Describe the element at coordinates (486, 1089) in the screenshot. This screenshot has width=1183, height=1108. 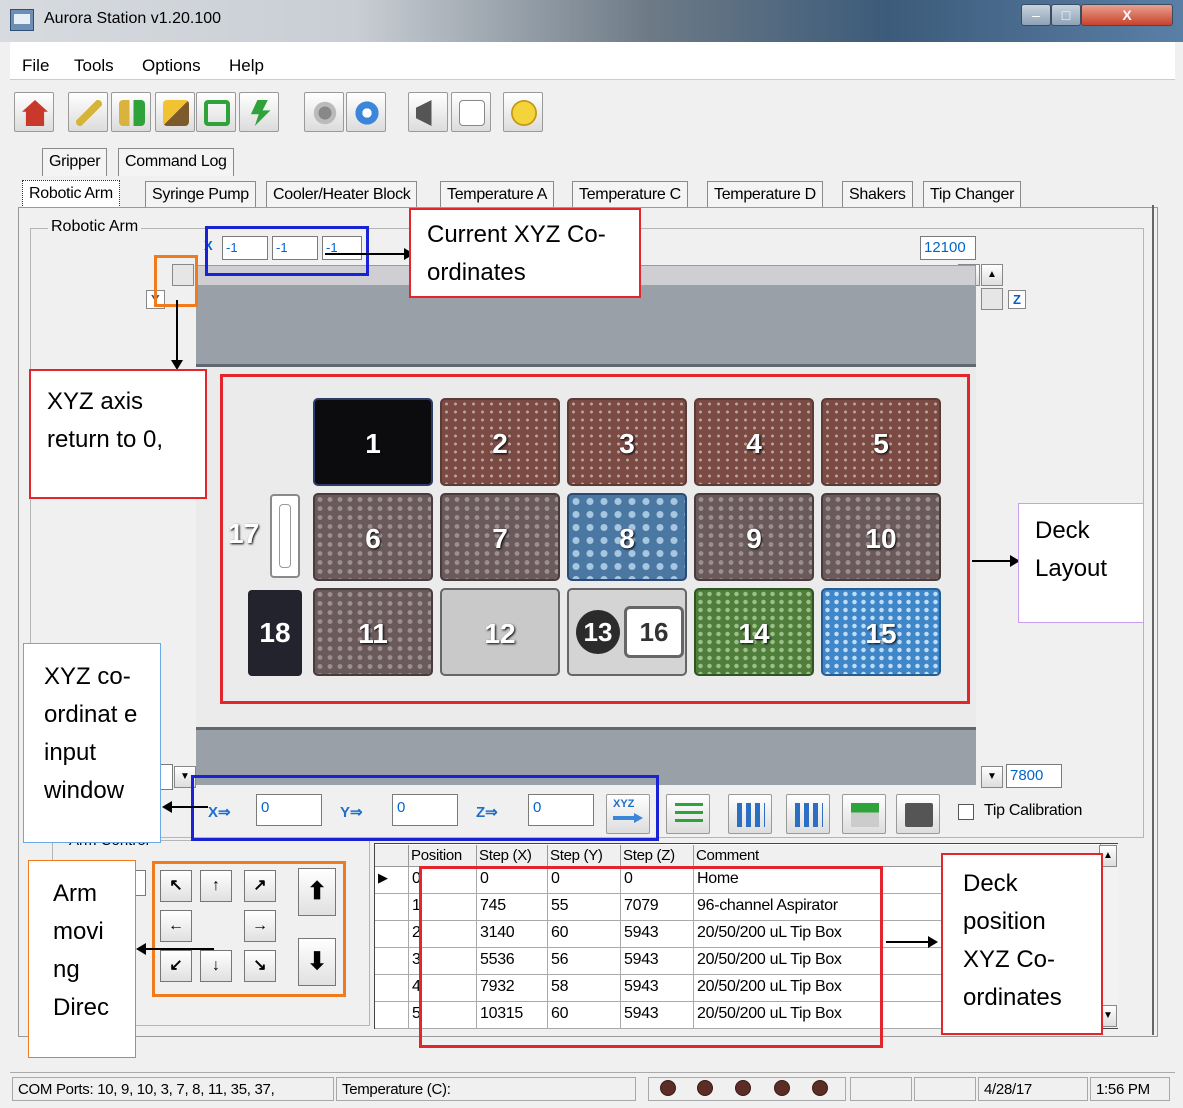
I see `status-temperature: Temperature (C):` at that location.